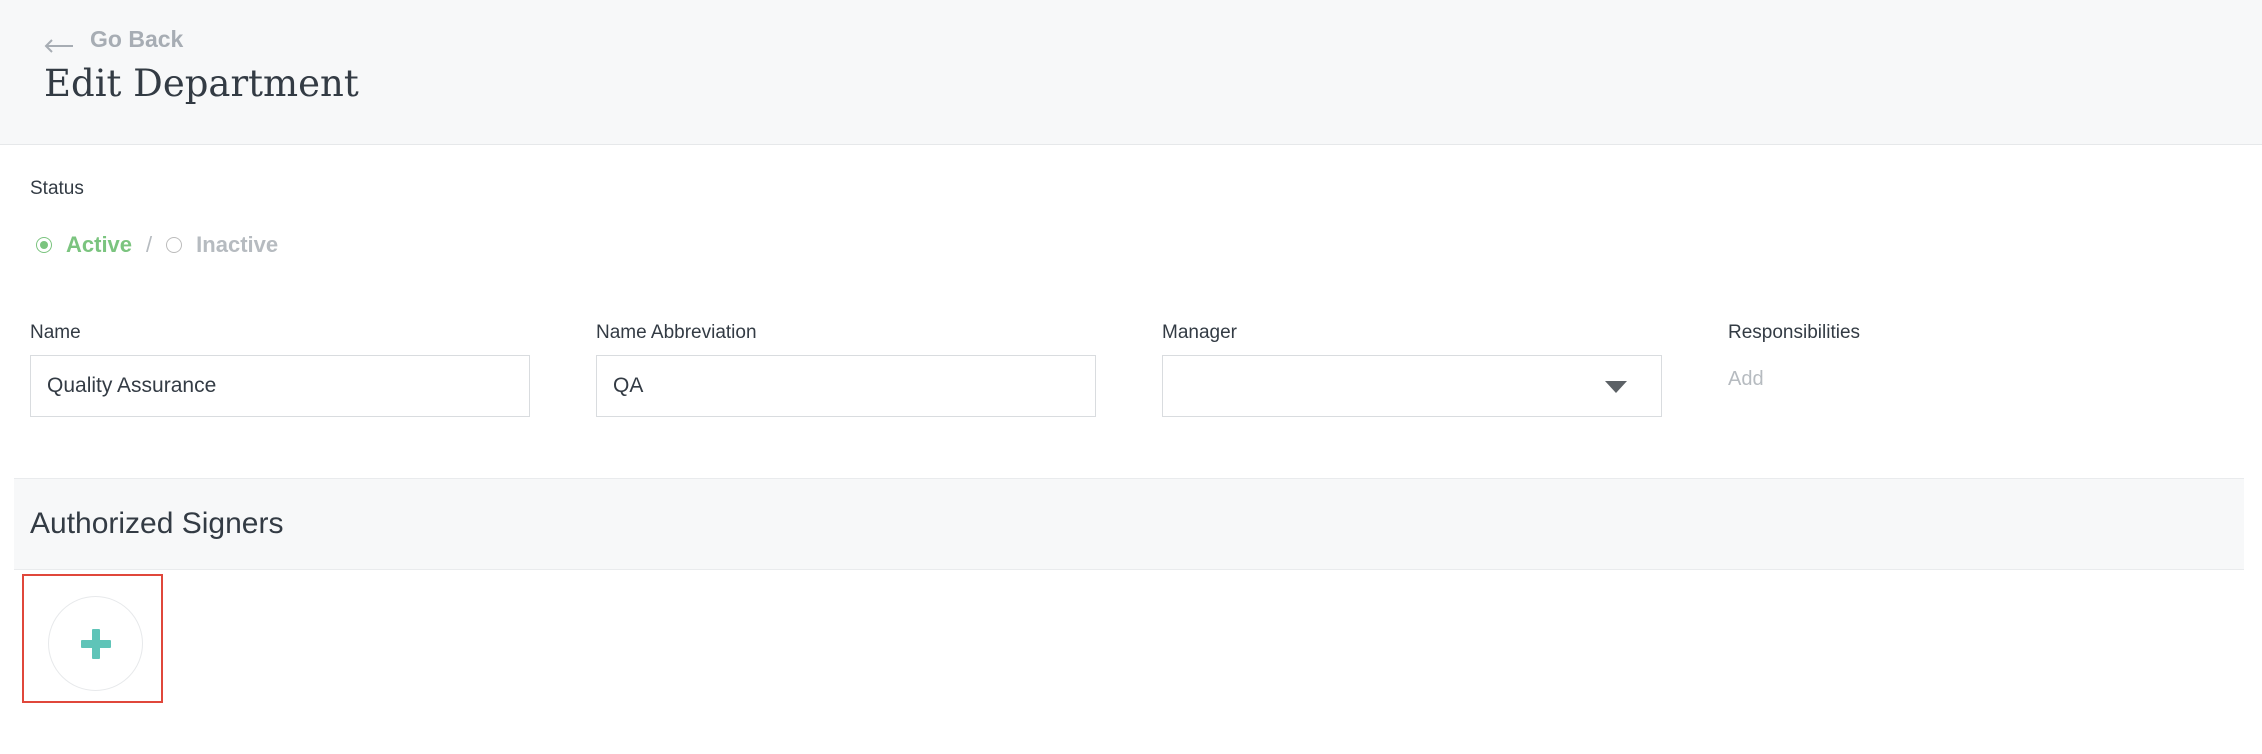 This screenshot has height=754, width=2262. I want to click on status-label: Status, so click(57, 188).